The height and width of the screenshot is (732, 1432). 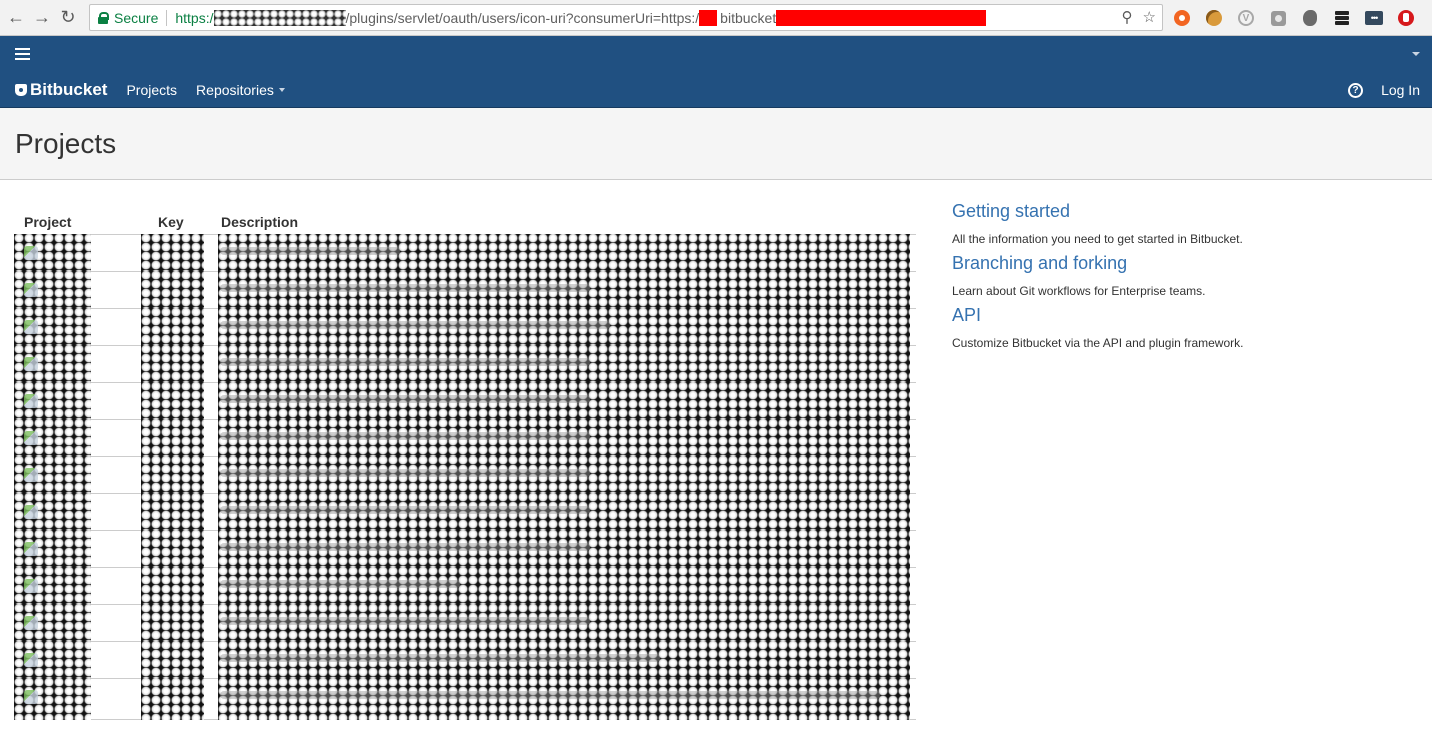 I want to click on reload-button: ↻, so click(x=68, y=18).